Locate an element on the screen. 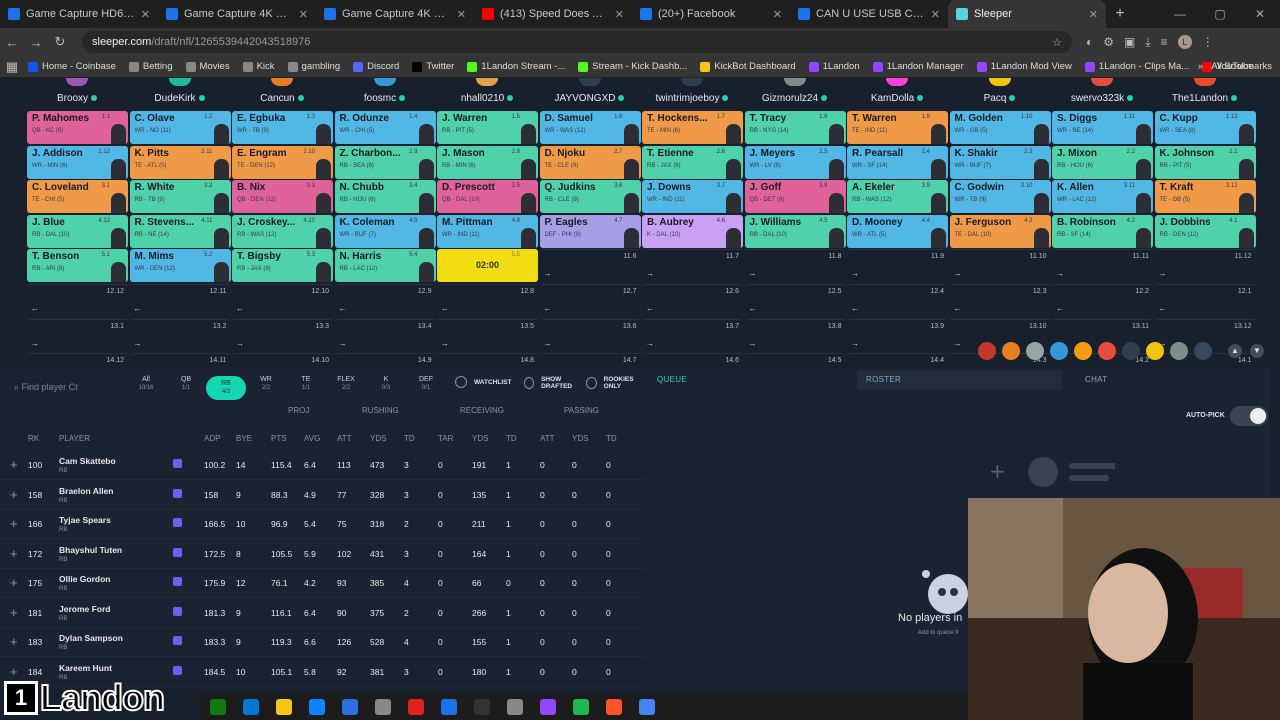 Image resolution: width=1280 pixels, height=720 pixels. show-drafted-toggle: SHOW DRAFTED is located at coordinates (554, 383).